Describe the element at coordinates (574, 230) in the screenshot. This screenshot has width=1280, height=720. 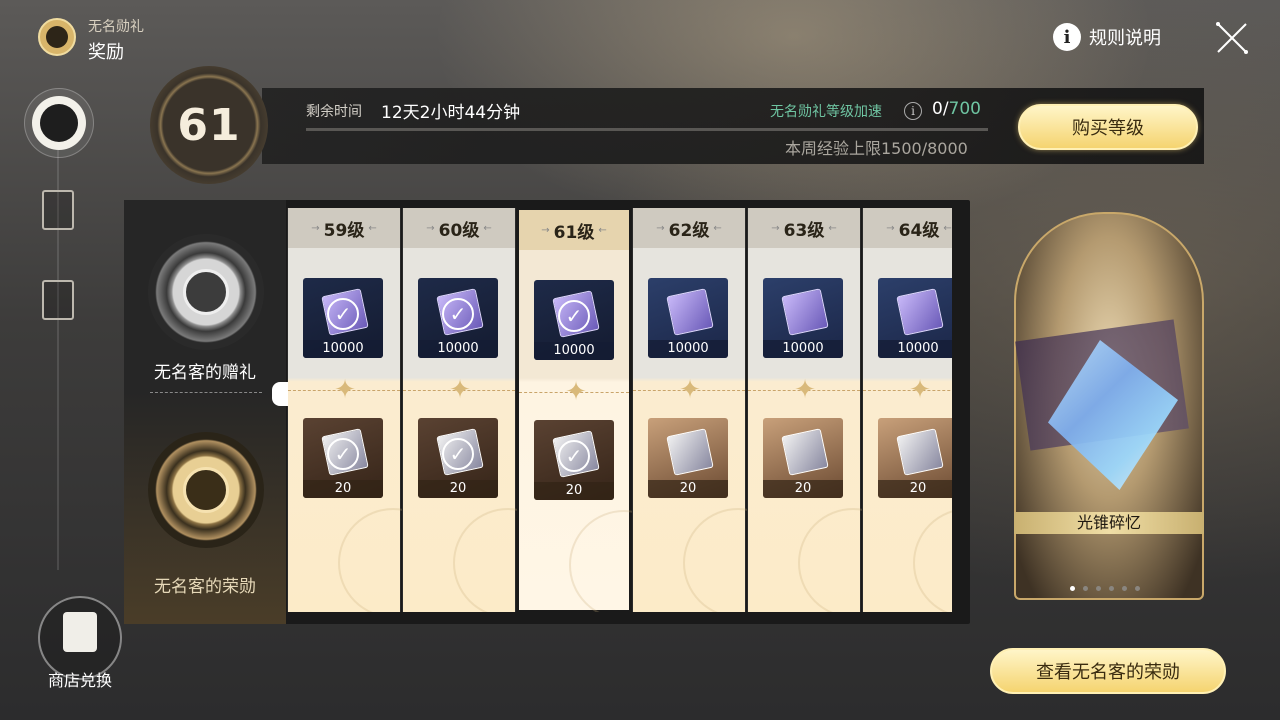
I see `level-header: → 61级 ←` at that location.